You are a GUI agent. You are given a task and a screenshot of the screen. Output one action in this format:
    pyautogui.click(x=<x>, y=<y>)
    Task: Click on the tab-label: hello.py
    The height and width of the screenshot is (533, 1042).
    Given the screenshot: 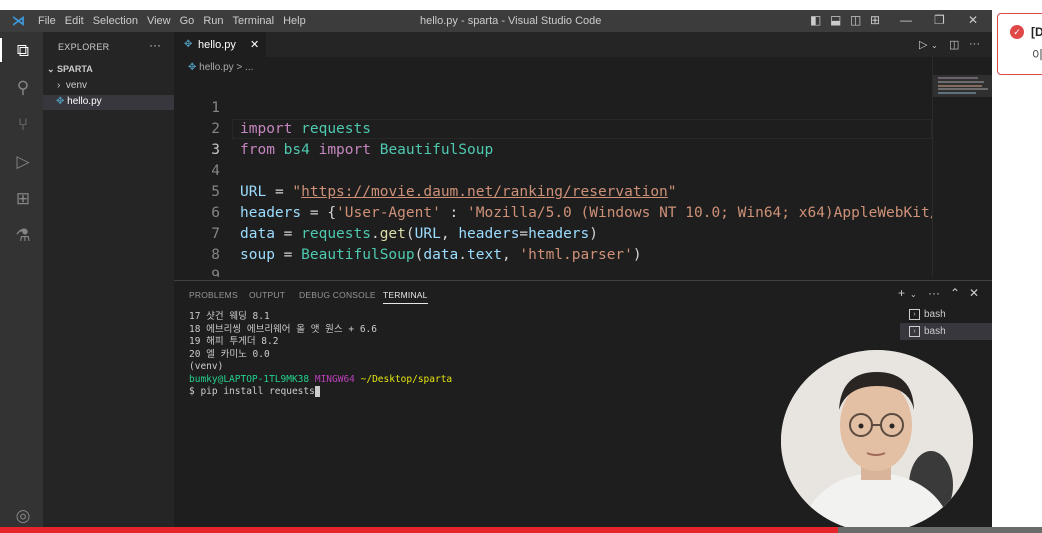 What is the action you would take?
    pyautogui.click(x=217, y=45)
    